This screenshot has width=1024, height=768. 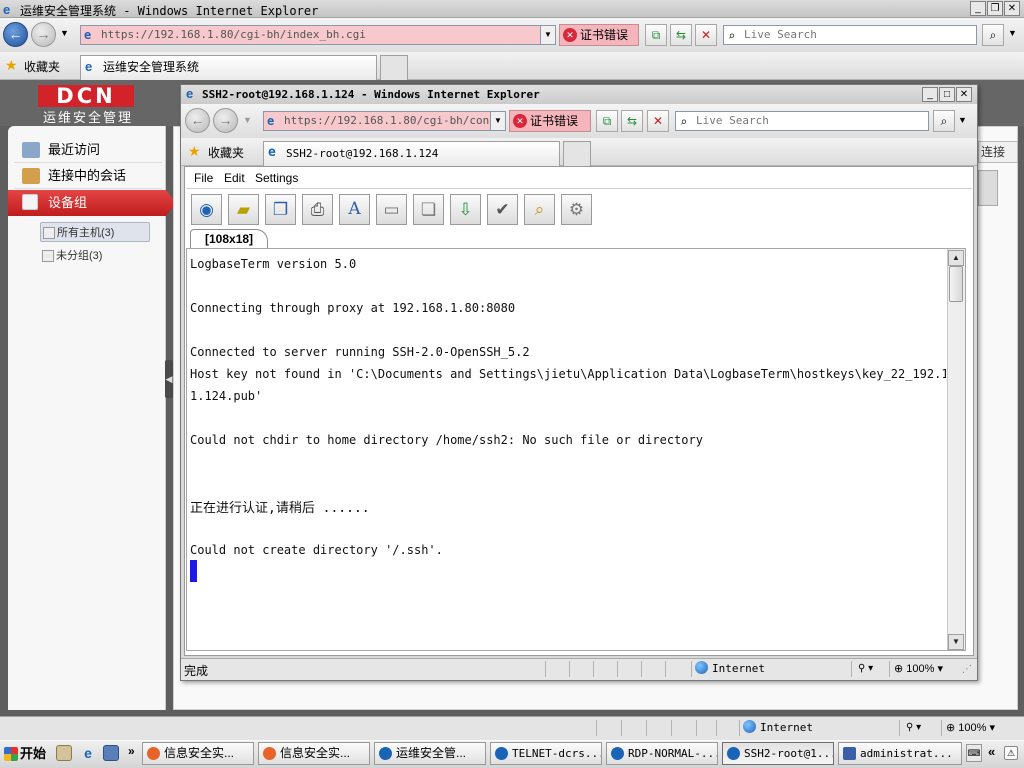 What do you see at coordinates (88, 753) in the screenshot?
I see `ie-quicklaunch-icon: e` at bounding box center [88, 753].